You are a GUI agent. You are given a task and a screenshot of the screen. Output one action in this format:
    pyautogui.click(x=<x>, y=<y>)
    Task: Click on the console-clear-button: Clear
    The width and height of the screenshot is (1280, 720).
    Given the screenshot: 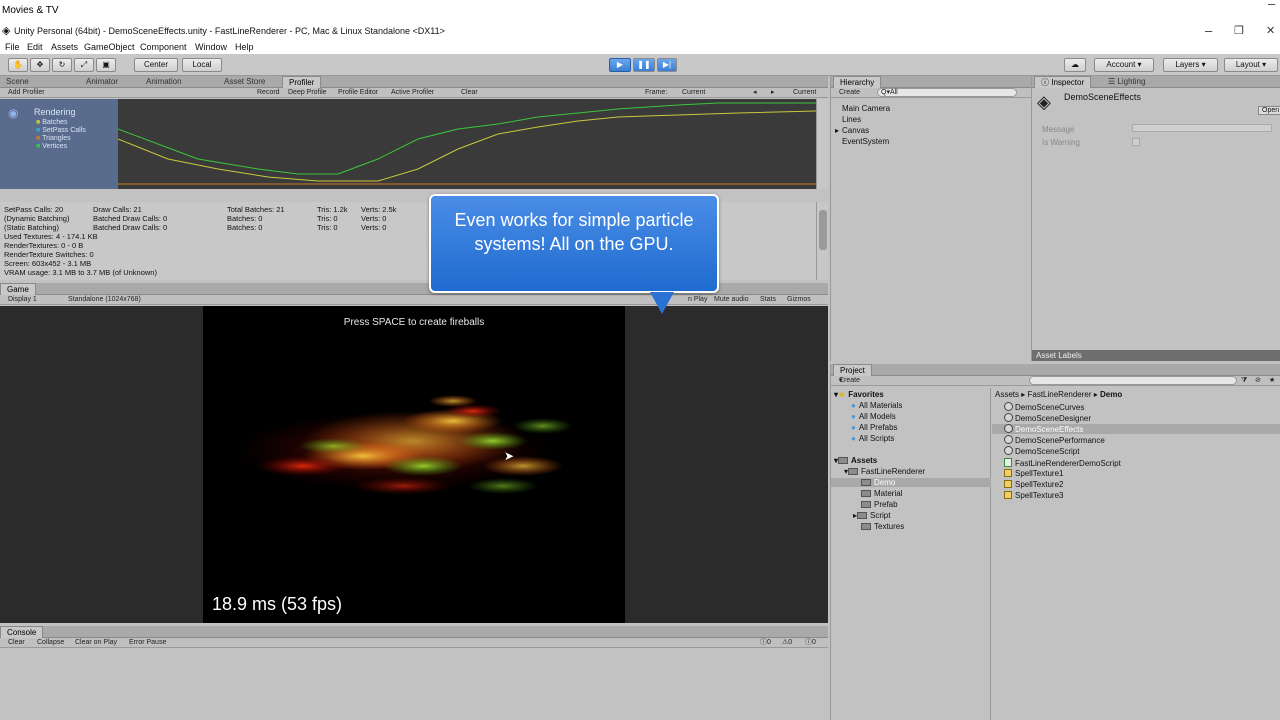 What is the action you would take?
    pyautogui.click(x=16, y=643)
    